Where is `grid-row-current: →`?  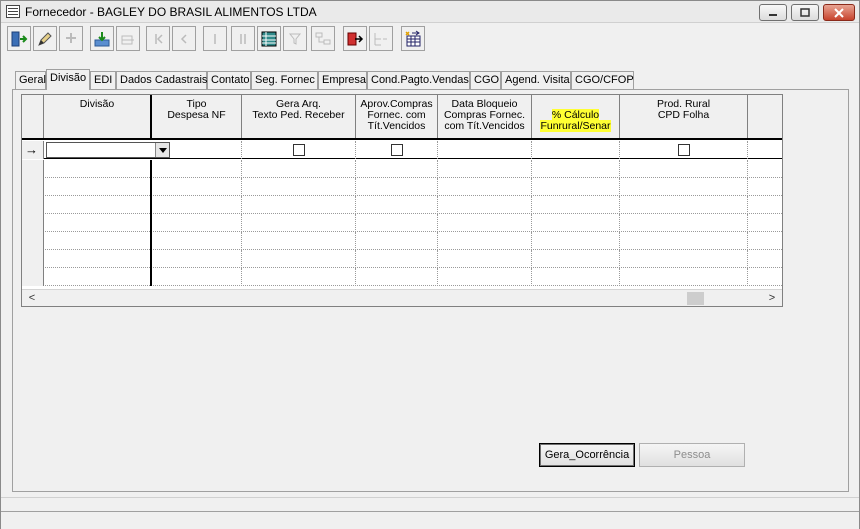
grid-row-current: → is located at coordinates (402, 150).